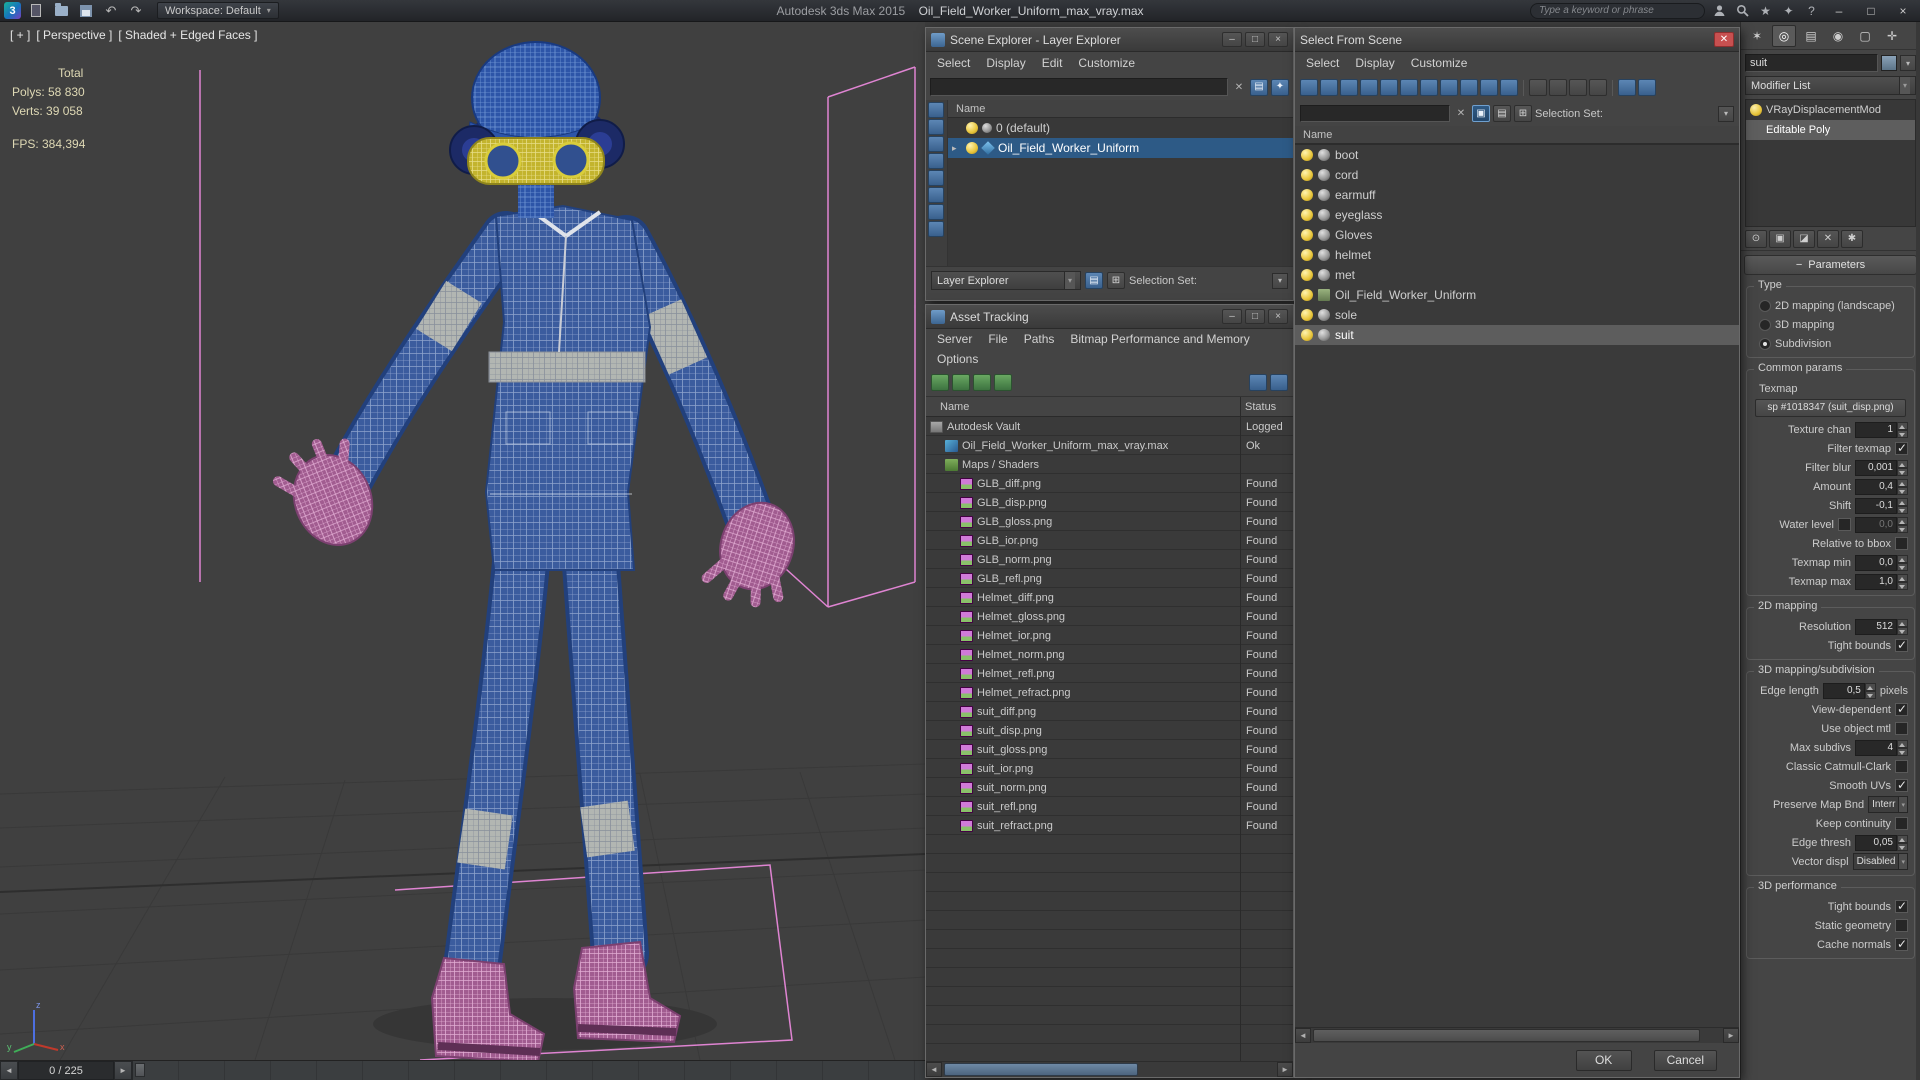  What do you see at coordinates (1901, 645) in the screenshot?
I see `tight-bounds-checkbox` at bounding box center [1901, 645].